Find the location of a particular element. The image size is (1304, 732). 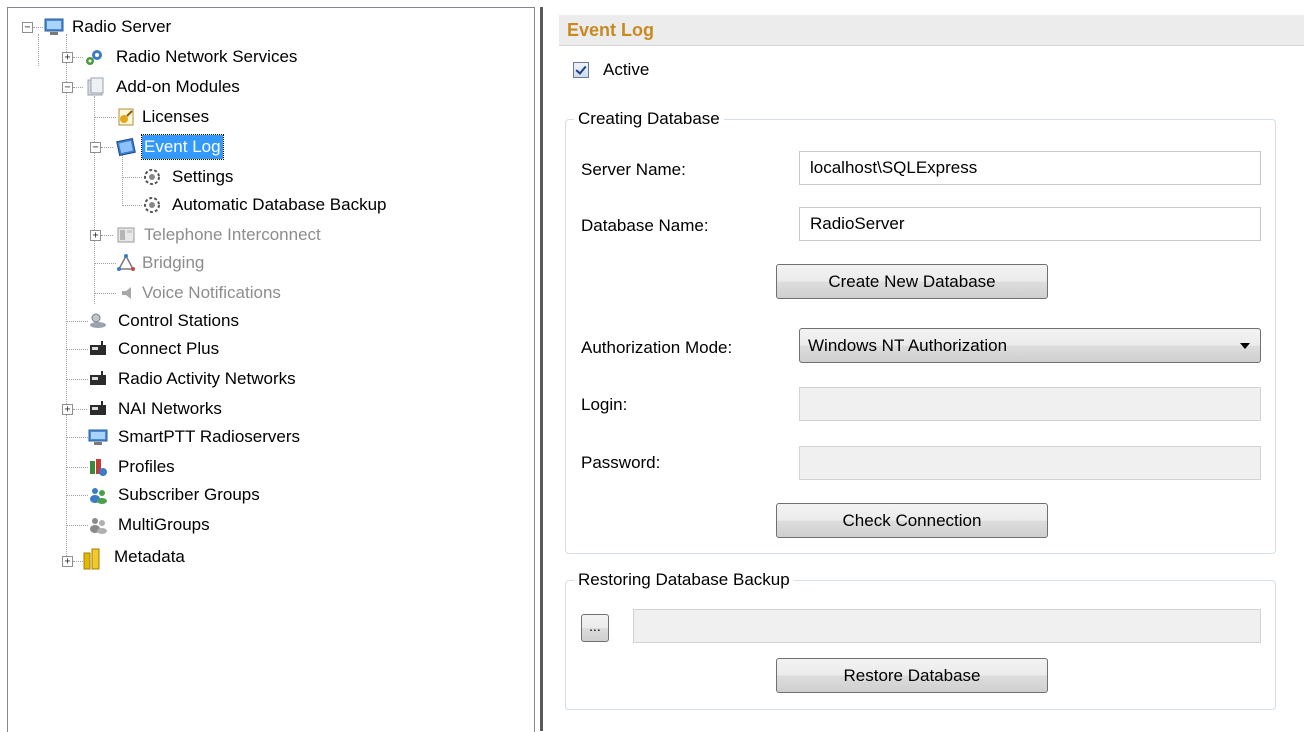

tree-label: Control Stations is located at coordinates (178, 320).